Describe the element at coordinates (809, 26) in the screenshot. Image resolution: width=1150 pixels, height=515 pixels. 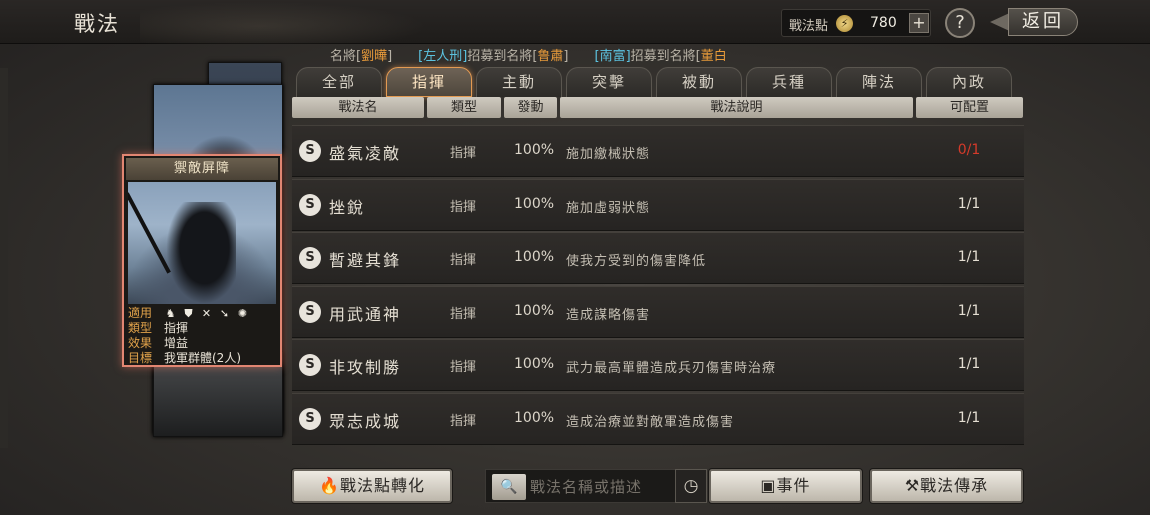
I see `tactic-points-label: 戰法點` at that location.